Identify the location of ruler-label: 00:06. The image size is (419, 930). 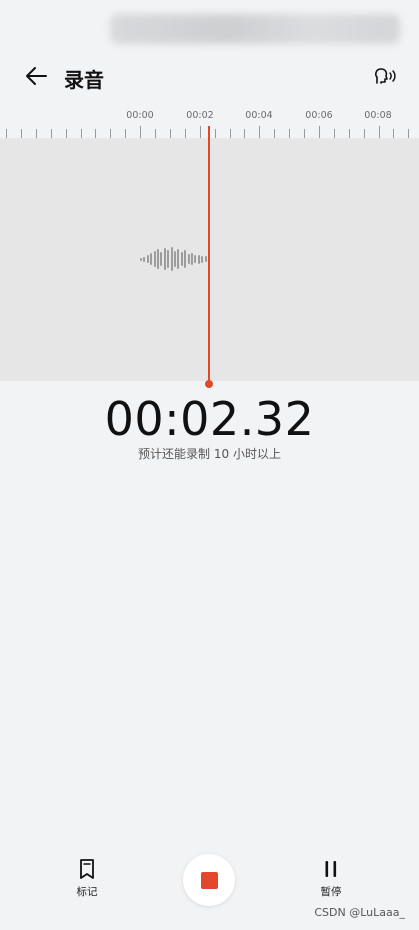
(319, 115).